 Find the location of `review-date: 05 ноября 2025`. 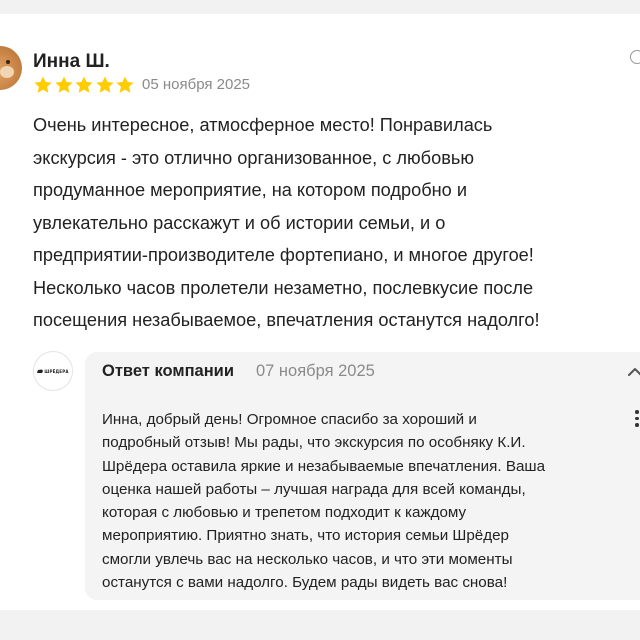

review-date: 05 ноября 2025 is located at coordinates (196, 84).